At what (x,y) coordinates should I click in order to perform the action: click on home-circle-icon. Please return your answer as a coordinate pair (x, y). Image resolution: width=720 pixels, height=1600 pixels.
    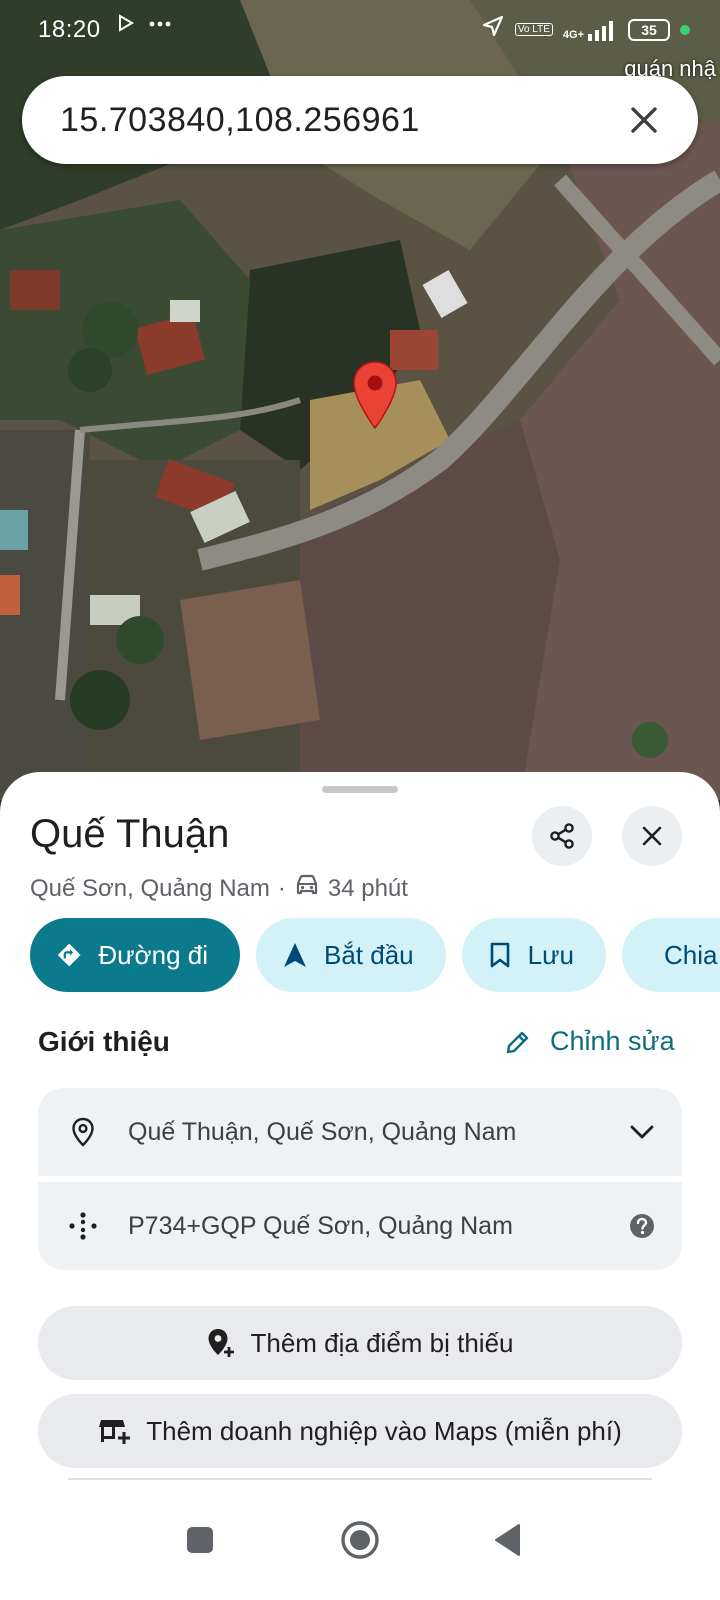
    Looking at the image, I should click on (360, 1540).